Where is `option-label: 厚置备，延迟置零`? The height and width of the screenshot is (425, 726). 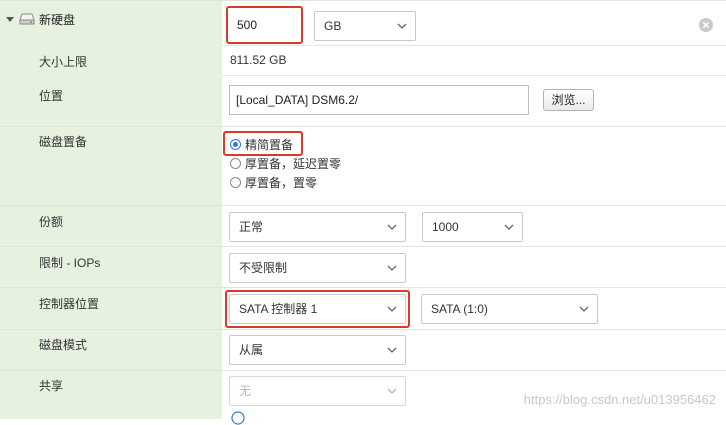
option-label: 厚置备，延迟置零 is located at coordinates (293, 163).